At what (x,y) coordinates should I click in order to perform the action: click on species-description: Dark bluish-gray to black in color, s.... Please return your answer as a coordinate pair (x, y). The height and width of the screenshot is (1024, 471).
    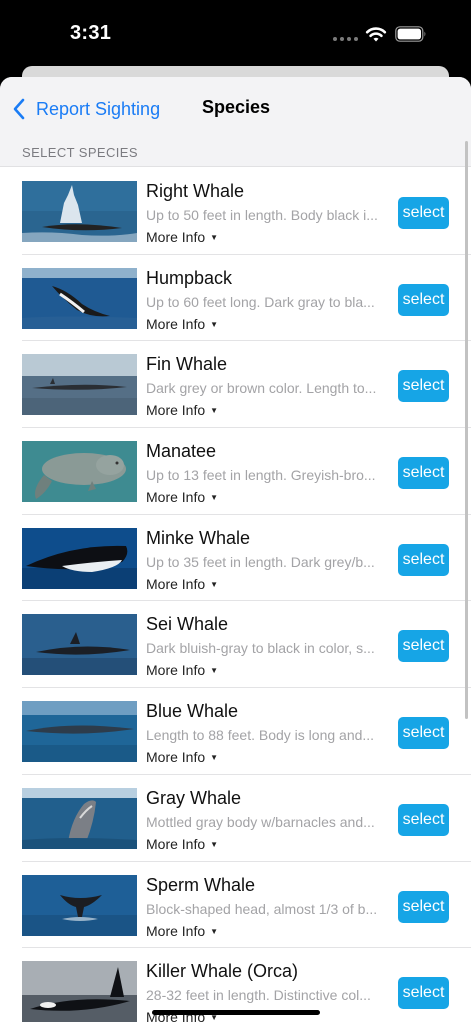
    Looking at the image, I should click on (260, 648).